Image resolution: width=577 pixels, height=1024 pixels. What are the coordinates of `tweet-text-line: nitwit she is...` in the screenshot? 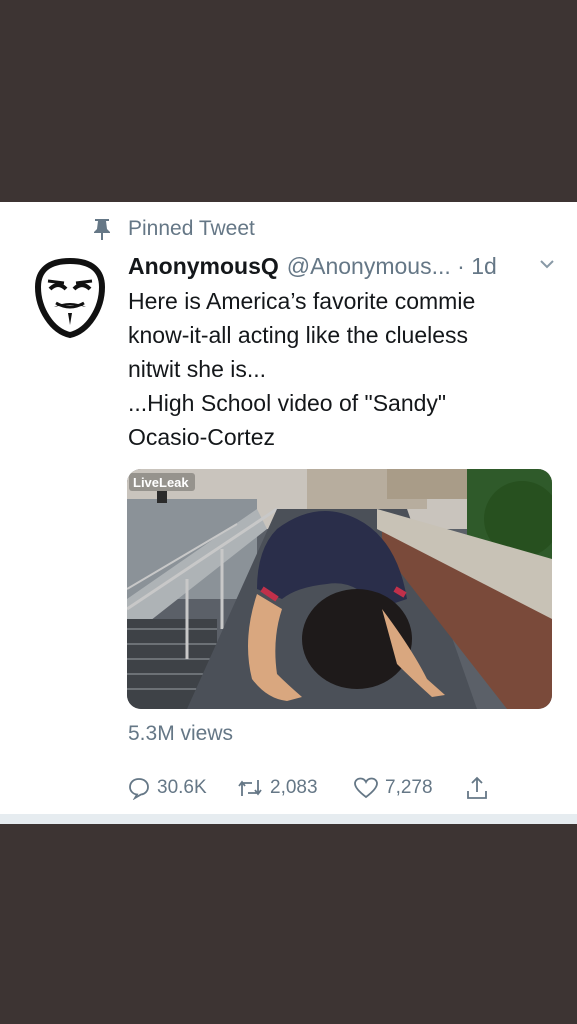 It's located at (197, 369).